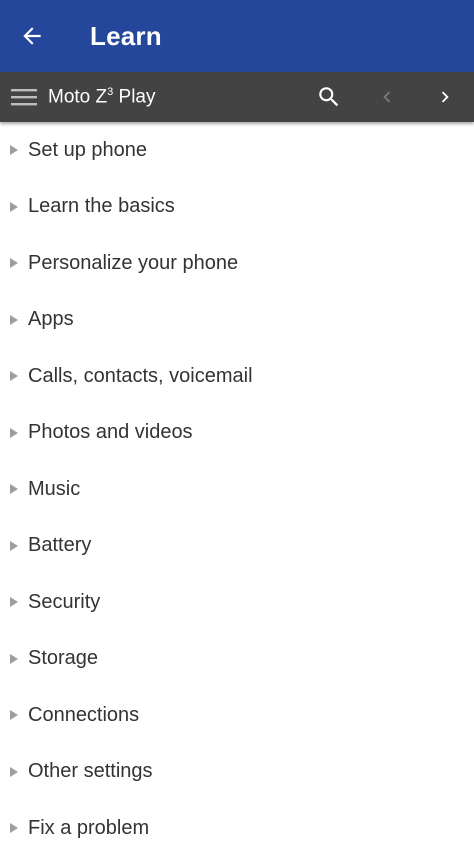 The width and height of the screenshot is (474, 857). I want to click on previous-button, so click(387, 97).